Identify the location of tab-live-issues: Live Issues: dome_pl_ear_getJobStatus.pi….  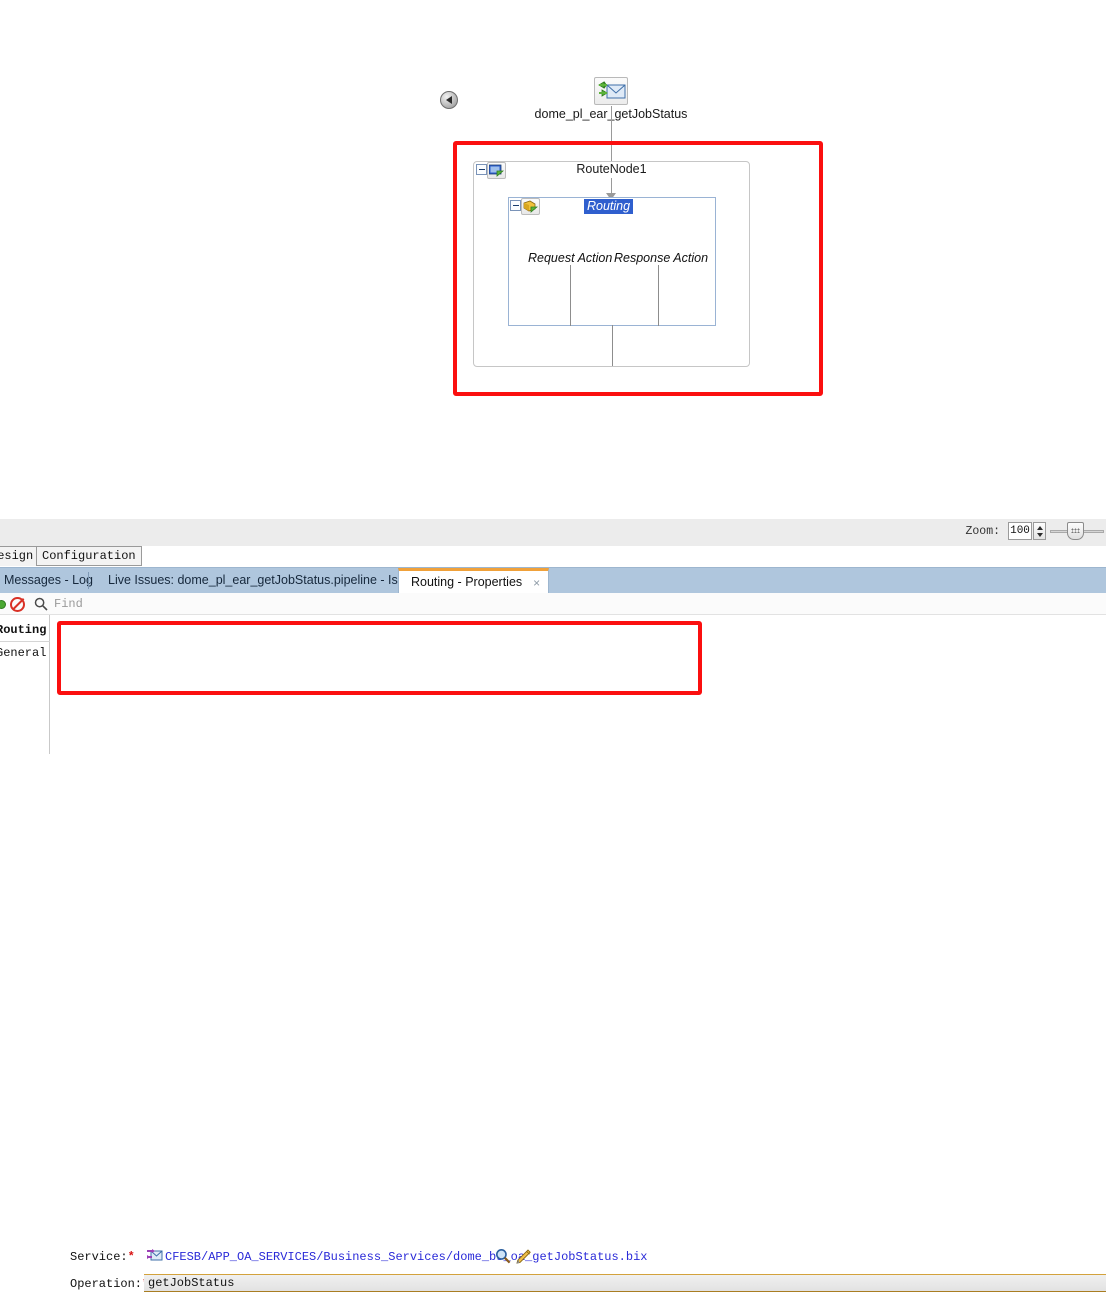
(266, 580).